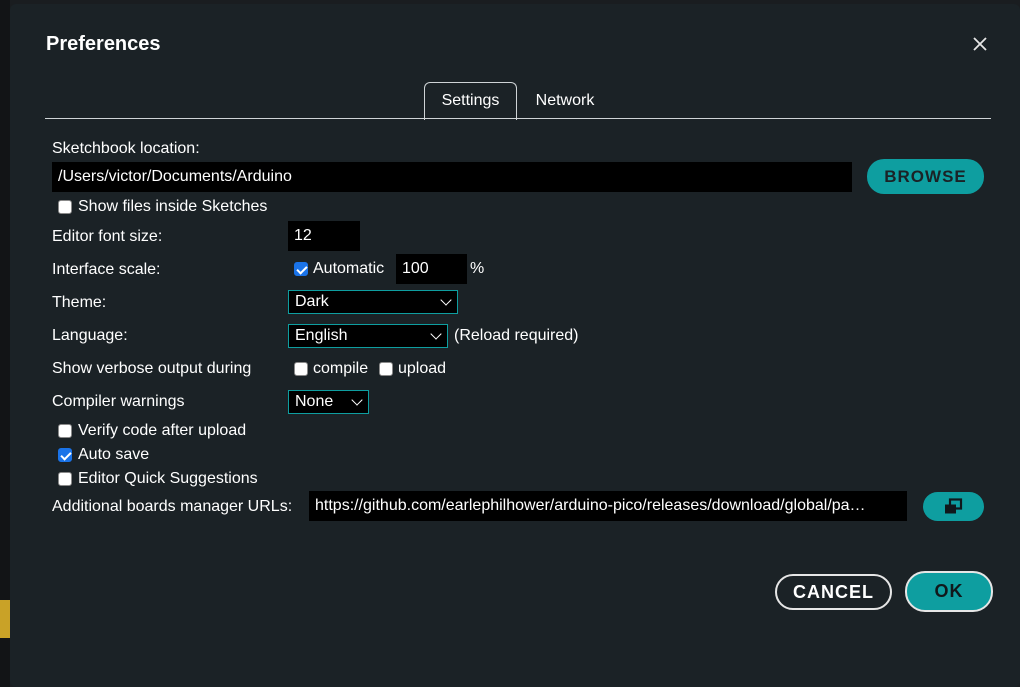  I want to click on compiler-warnings-select: None, so click(328, 402).